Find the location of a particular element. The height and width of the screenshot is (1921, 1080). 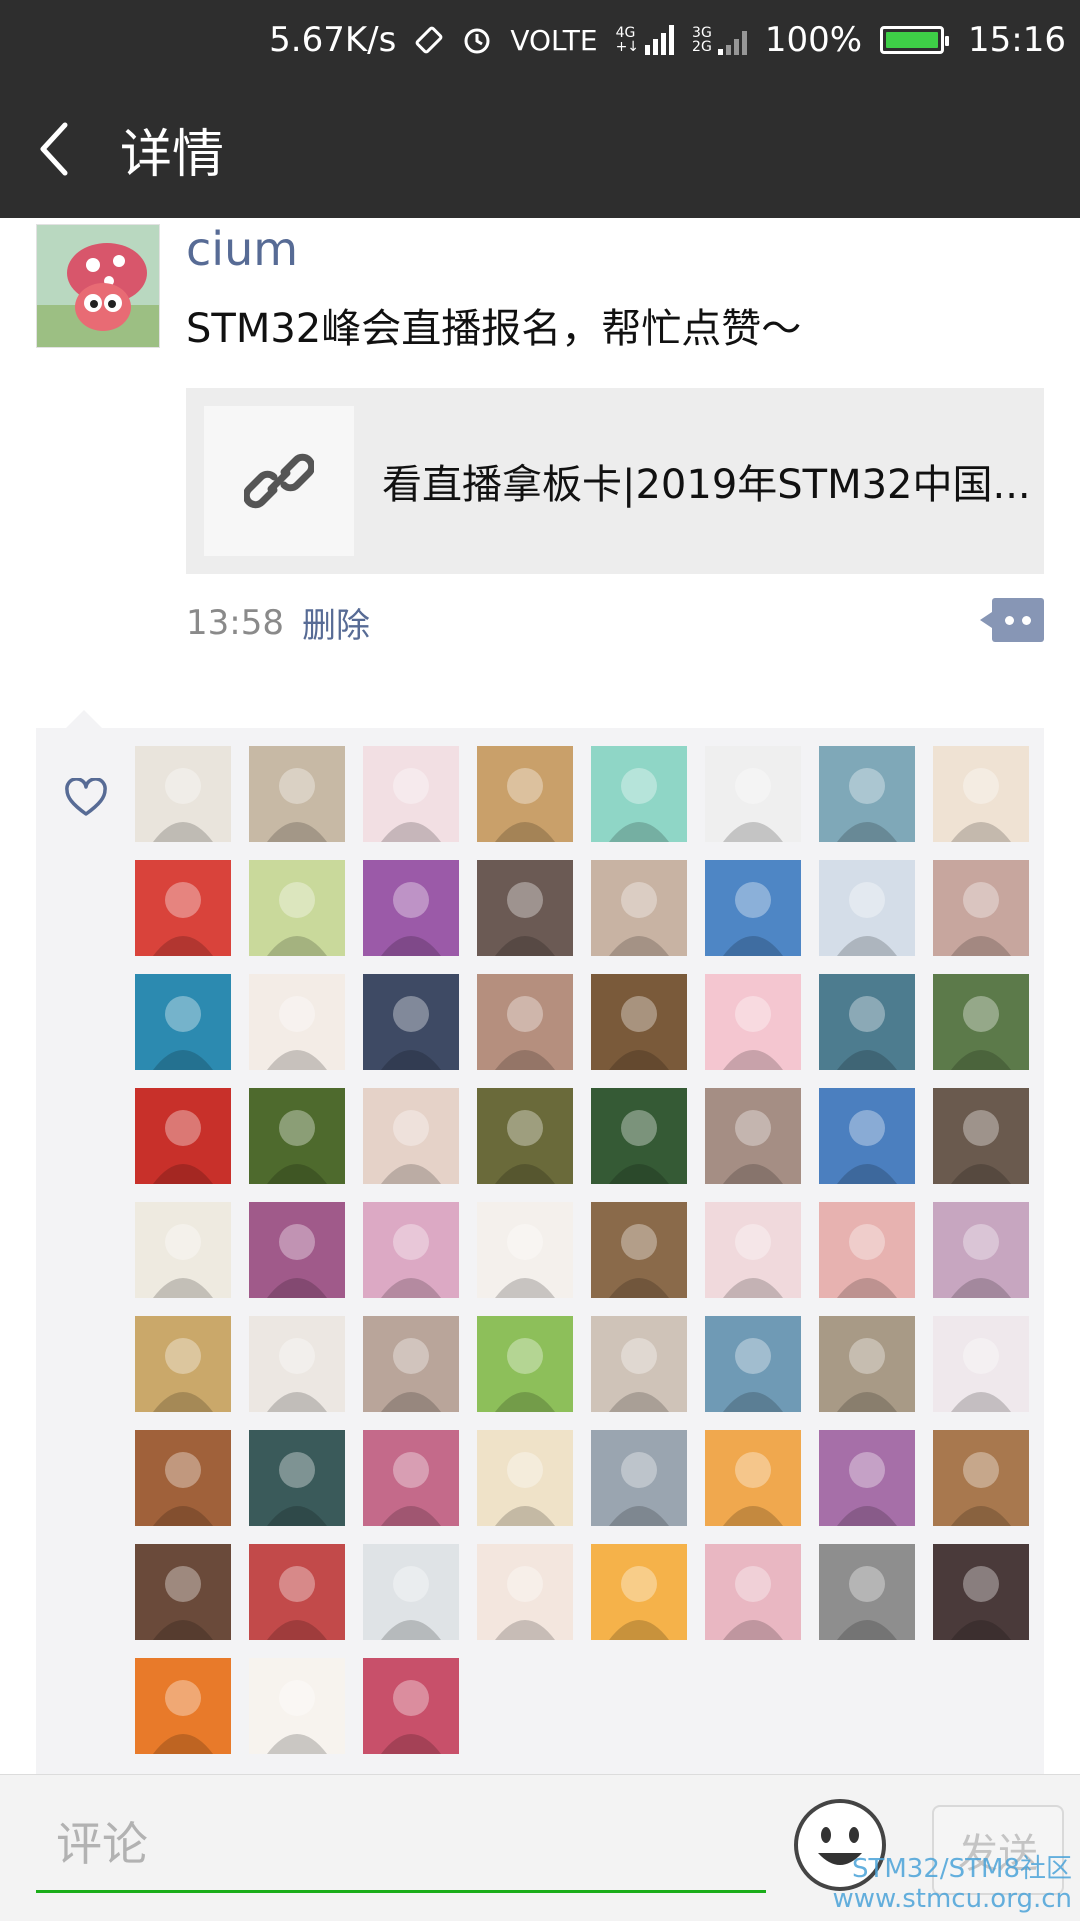

comment-menu-button is located at coordinates (1012, 620).